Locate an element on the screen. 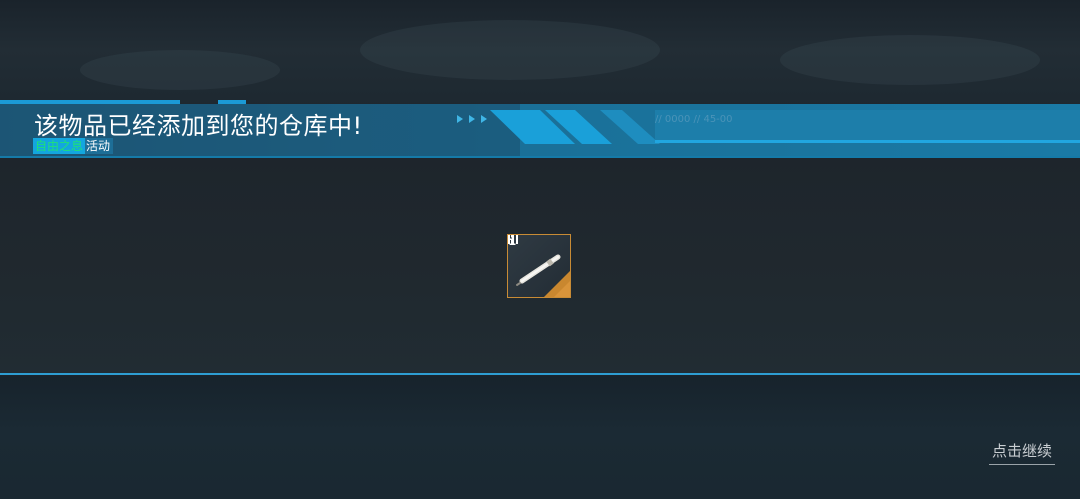  event-tag: 自由之息 活动 is located at coordinates (73, 146).